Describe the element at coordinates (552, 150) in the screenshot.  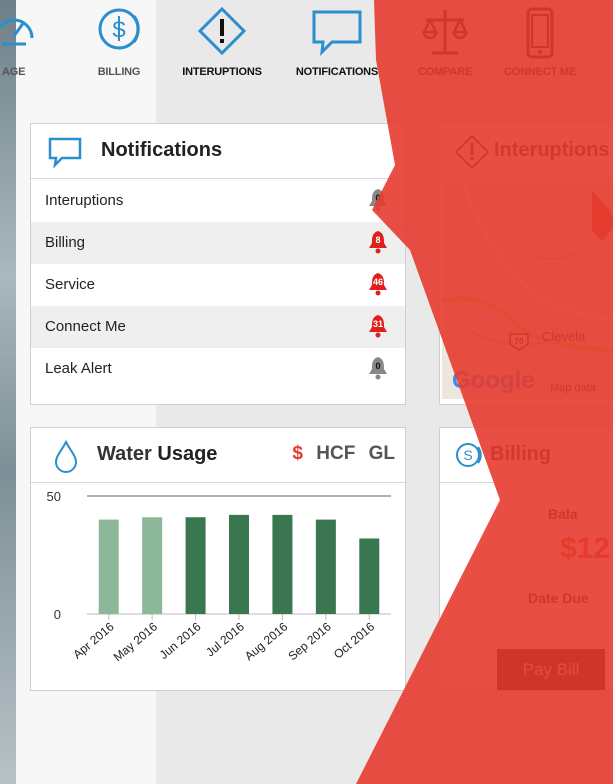
I see `interruptions-title: Interuptions` at that location.